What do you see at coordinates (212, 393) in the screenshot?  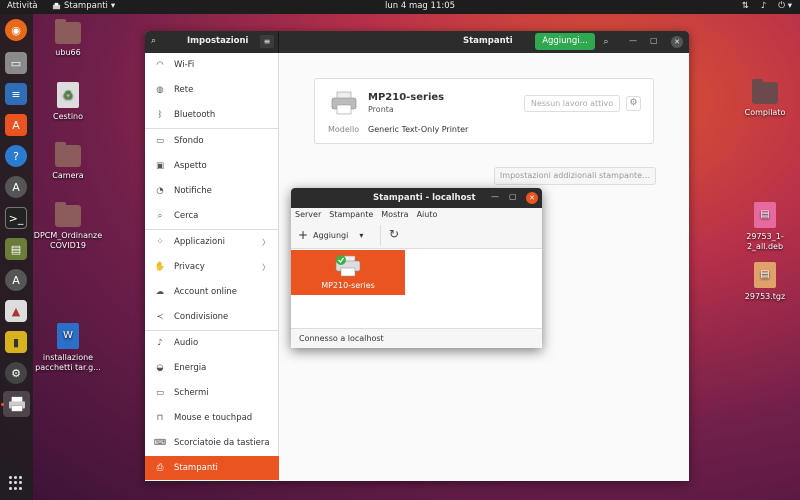 I see `sidebar-item-displays: ▭ Schermi` at bounding box center [212, 393].